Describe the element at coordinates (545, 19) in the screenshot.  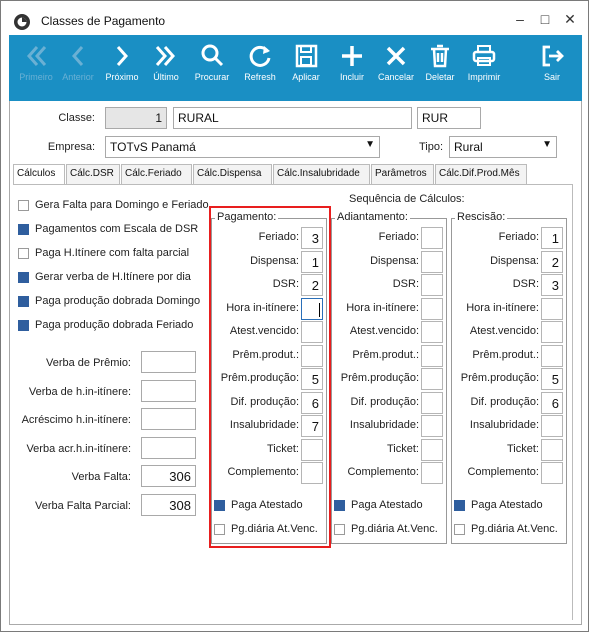
I see `maximize-button: □` at that location.